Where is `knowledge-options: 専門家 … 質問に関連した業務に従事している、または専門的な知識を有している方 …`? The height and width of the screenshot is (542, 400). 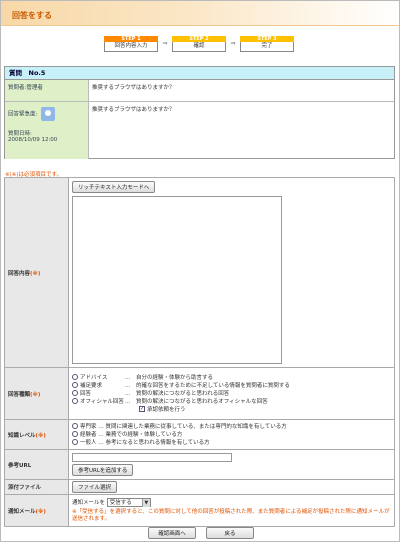 knowledge-options: 専門家 … 質問に関連した業務に従事している、または専門的な知識を有している方 … is located at coordinates (231, 434).